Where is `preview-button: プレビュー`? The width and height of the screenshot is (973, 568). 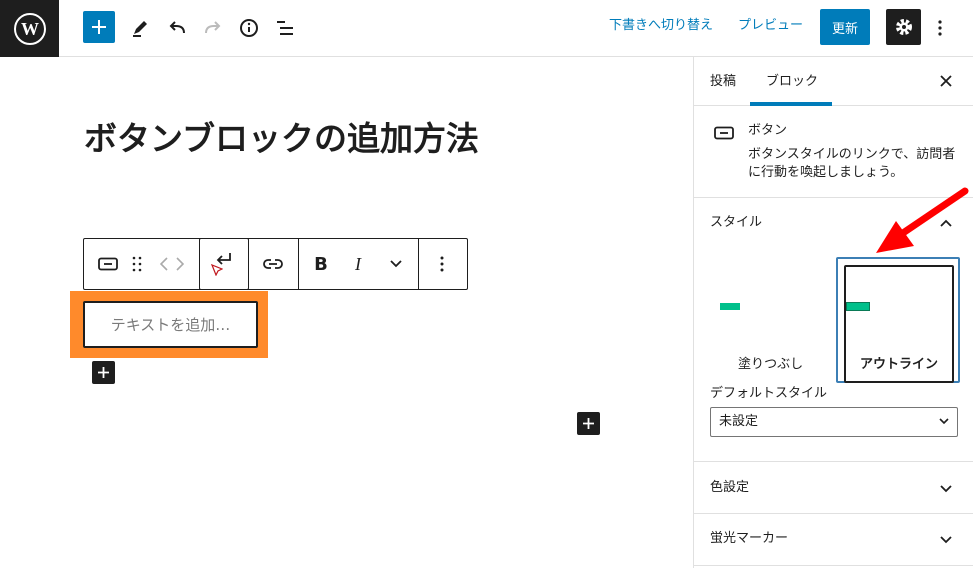 preview-button: プレビュー is located at coordinates (770, 26).